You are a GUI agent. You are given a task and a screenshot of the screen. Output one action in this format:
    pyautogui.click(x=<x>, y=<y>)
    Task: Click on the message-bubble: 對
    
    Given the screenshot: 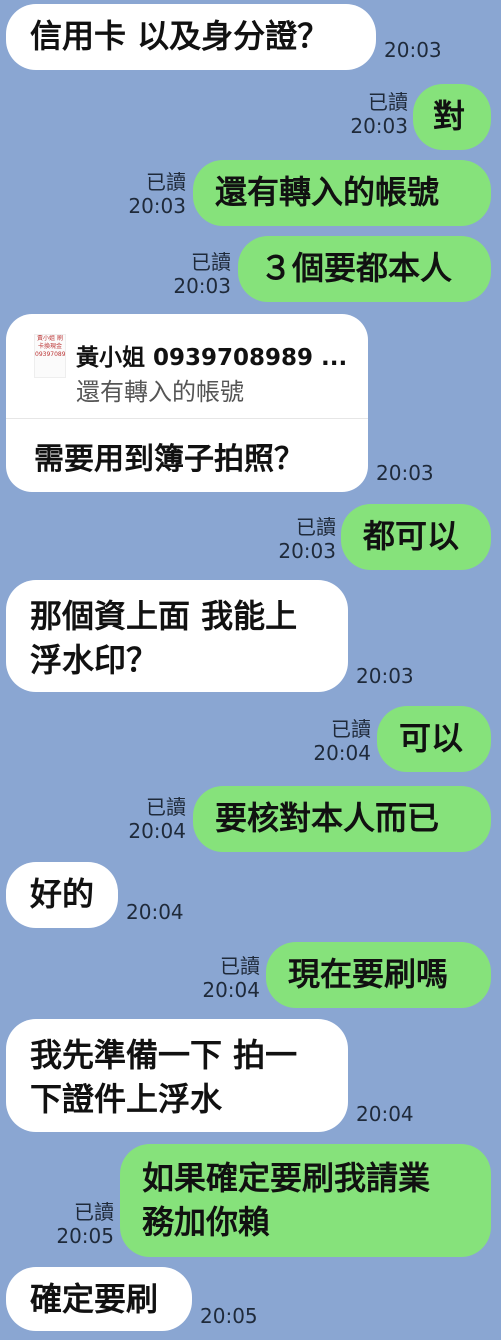 What is the action you would take?
    pyautogui.click(x=452, y=117)
    